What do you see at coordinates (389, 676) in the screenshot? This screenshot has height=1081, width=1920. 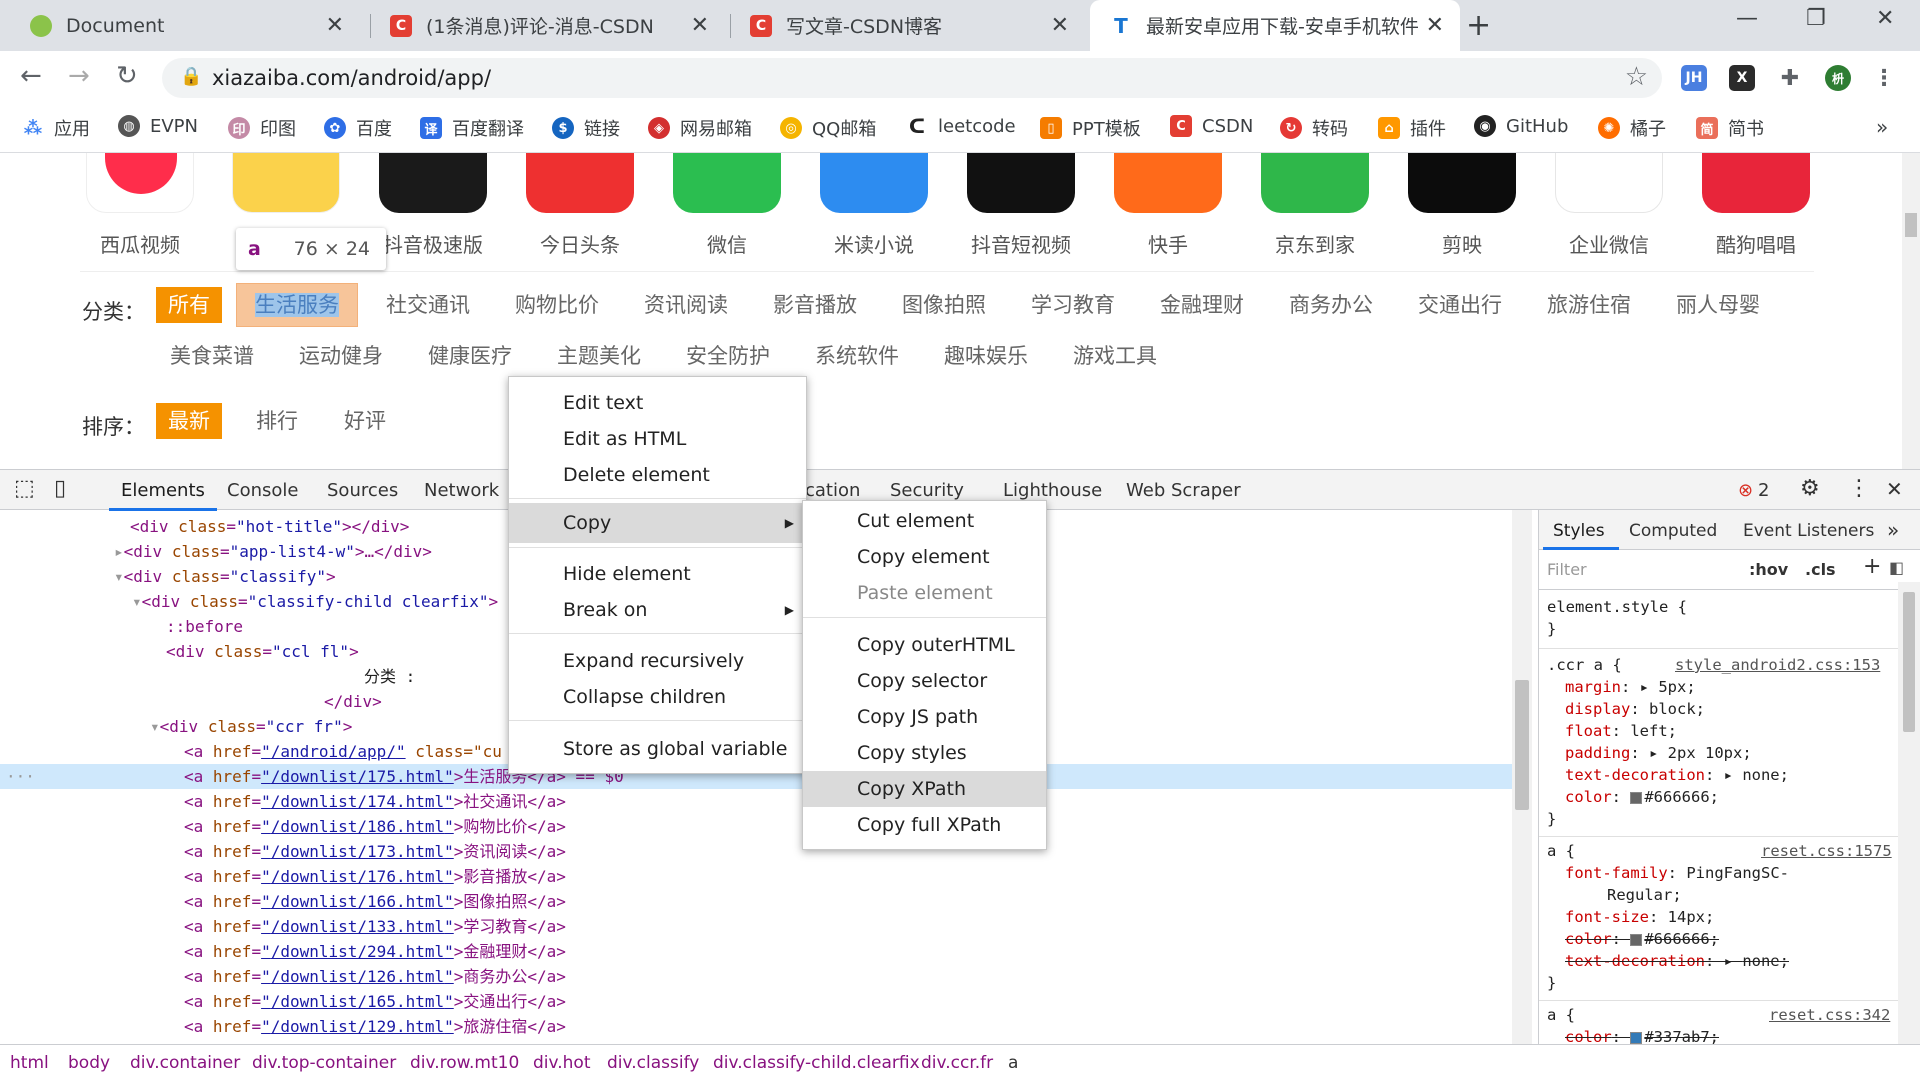 I see `dom-text: 分类 :` at bounding box center [389, 676].